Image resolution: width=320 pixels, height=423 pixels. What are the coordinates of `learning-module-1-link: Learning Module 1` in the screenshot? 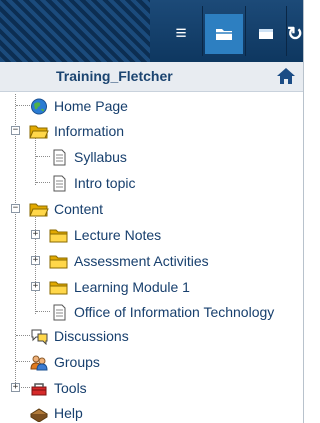 It's located at (132, 287).